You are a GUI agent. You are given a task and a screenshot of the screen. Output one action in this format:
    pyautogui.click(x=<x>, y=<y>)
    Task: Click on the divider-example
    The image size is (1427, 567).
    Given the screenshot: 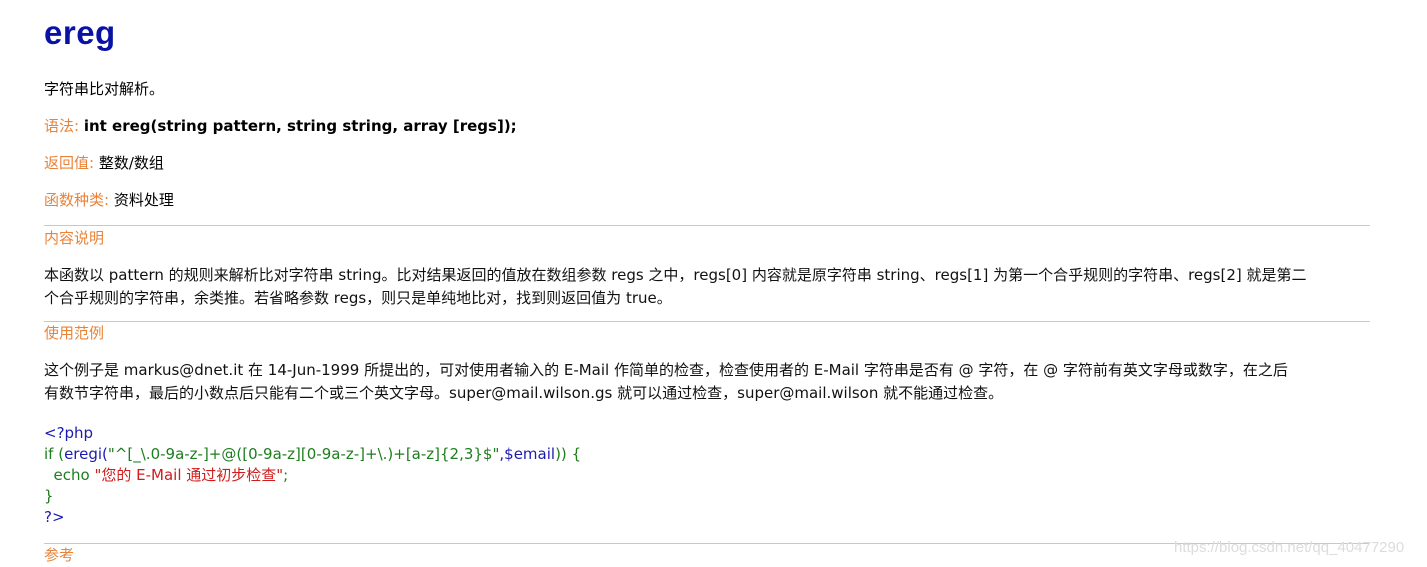 What is the action you would take?
    pyautogui.click(x=707, y=321)
    